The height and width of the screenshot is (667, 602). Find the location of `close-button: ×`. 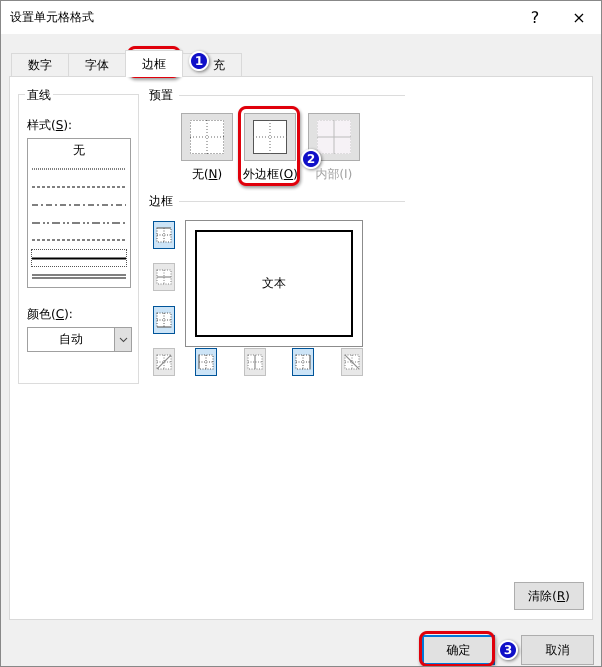

close-button: × is located at coordinates (579, 17).